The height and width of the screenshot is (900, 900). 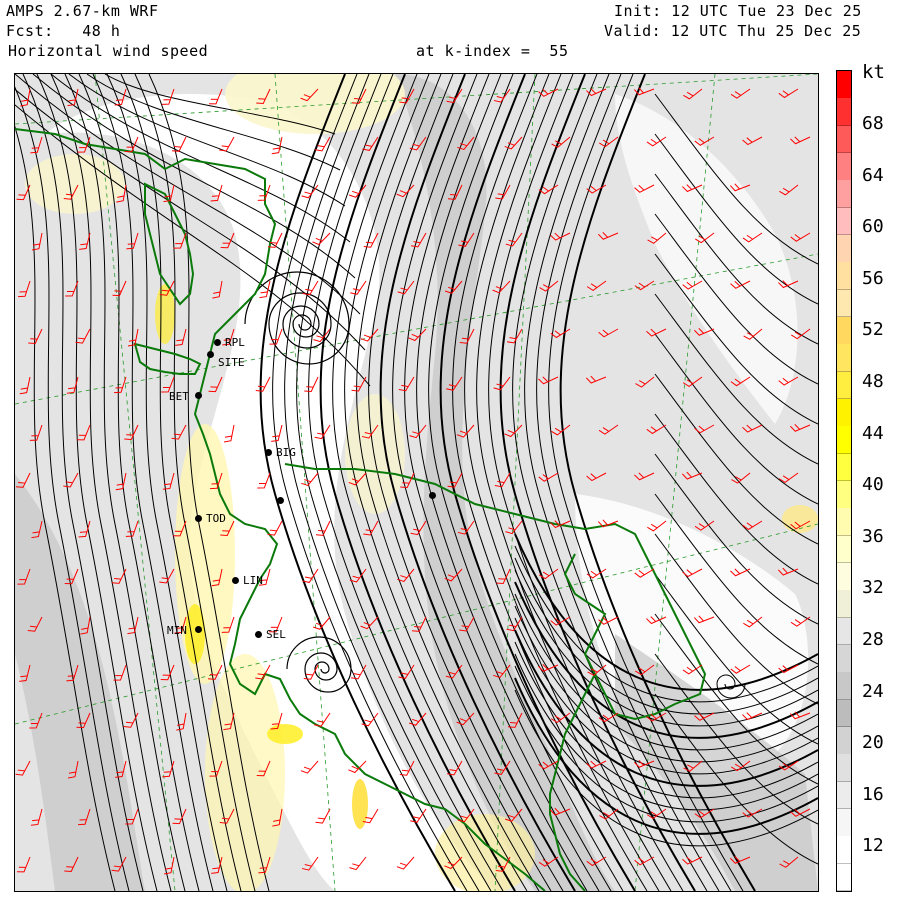 I want to click on station-label-lin: LIN, so click(x=253, y=580).